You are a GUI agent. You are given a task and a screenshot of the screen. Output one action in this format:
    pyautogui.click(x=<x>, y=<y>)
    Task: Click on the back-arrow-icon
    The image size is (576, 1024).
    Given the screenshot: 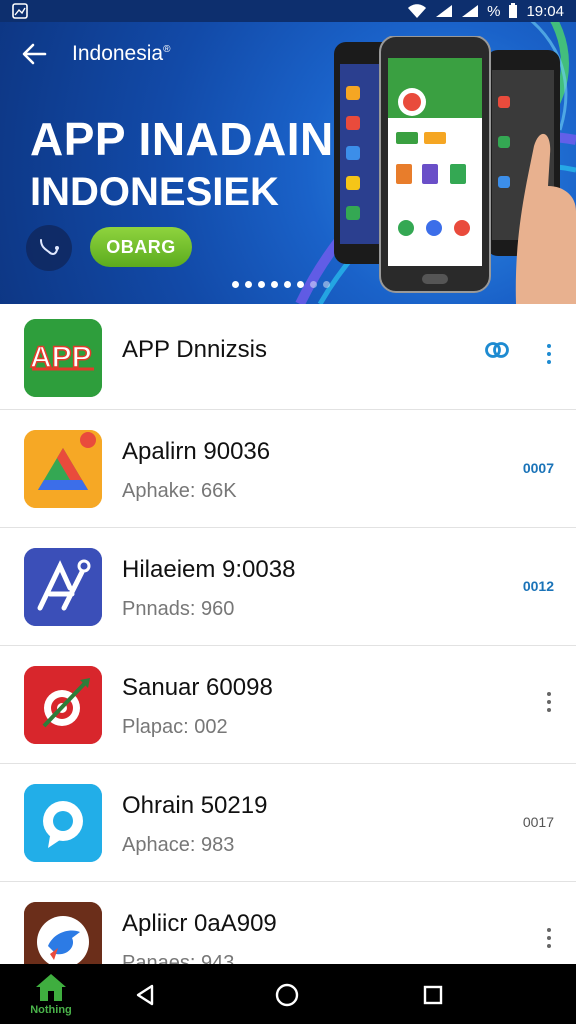 What is the action you would take?
    pyautogui.click(x=34, y=54)
    